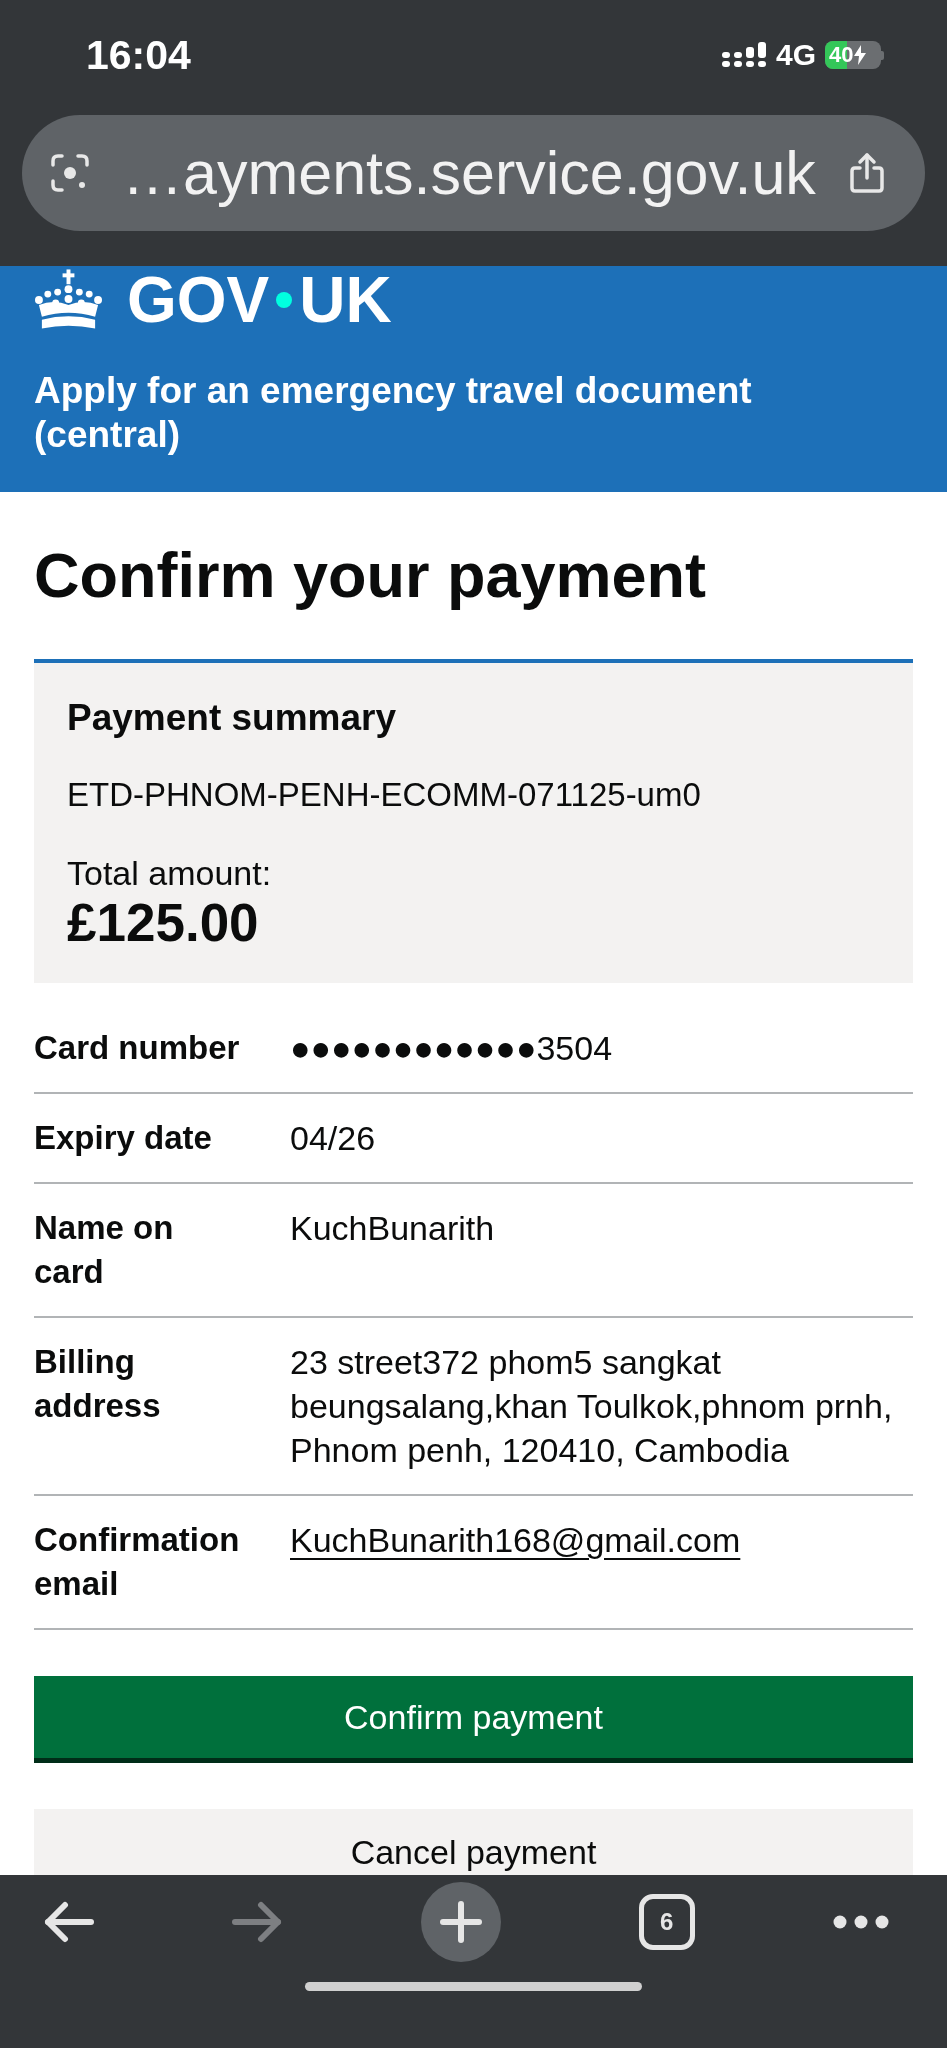 The height and width of the screenshot is (2048, 947). What do you see at coordinates (123, 1138) in the screenshot?
I see `detail-label: Expiry date` at bounding box center [123, 1138].